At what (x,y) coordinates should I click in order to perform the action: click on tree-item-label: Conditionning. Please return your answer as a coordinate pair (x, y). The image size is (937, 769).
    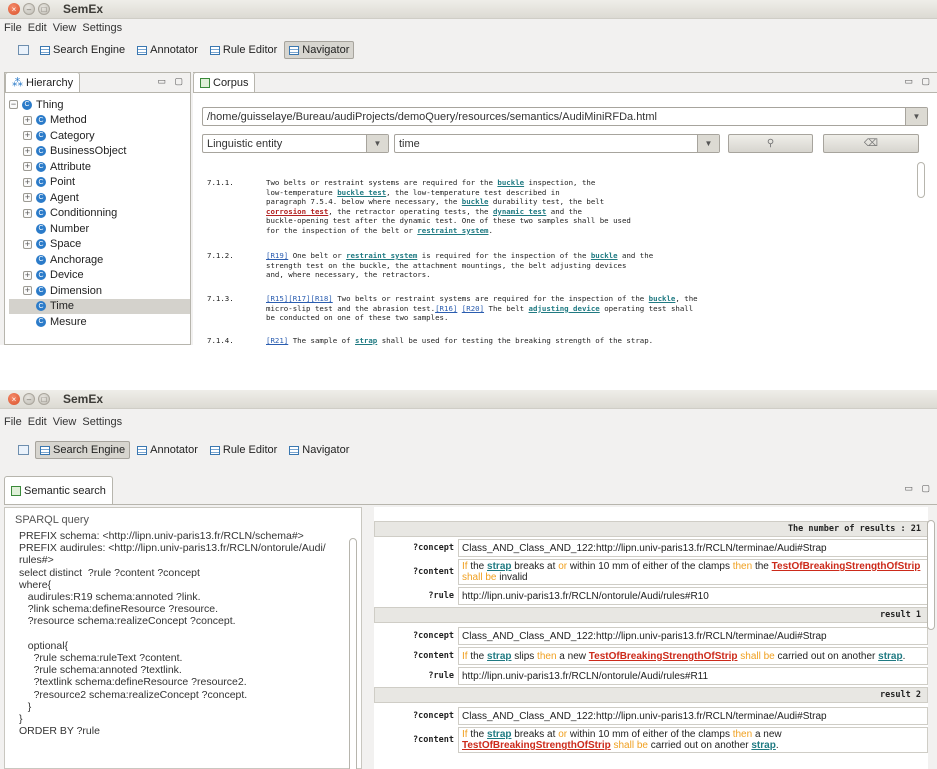
    Looking at the image, I should click on (84, 213).